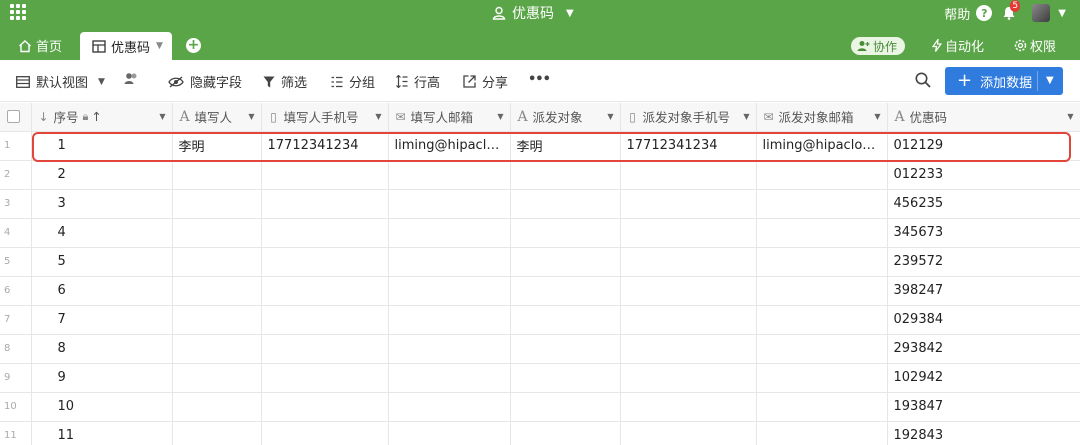 The width and height of the screenshot is (1080, 445). Describe the element at coordinates (102, 233) in the screenshot. I see `seq-cell: 4` at that location.